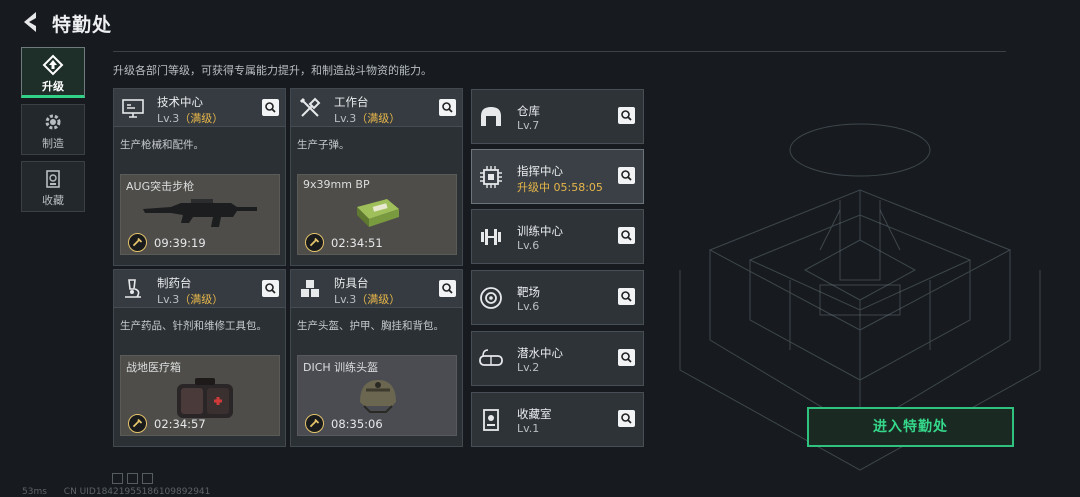 This screenshot has width=1080, height=497. What do you see at coordinates (310, 107) in the screenshot?
I see `tools-icon` at bounding box center [310, 107].